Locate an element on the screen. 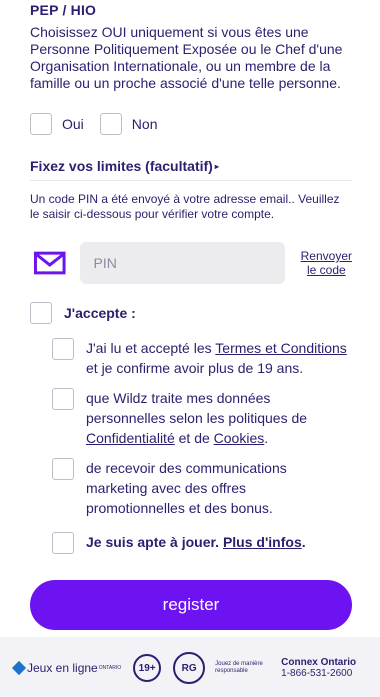 The width and height of the screenshot is (380, 697). limits-title: Fixez vos limites (facultatif) is located at coordinates (121, 166).